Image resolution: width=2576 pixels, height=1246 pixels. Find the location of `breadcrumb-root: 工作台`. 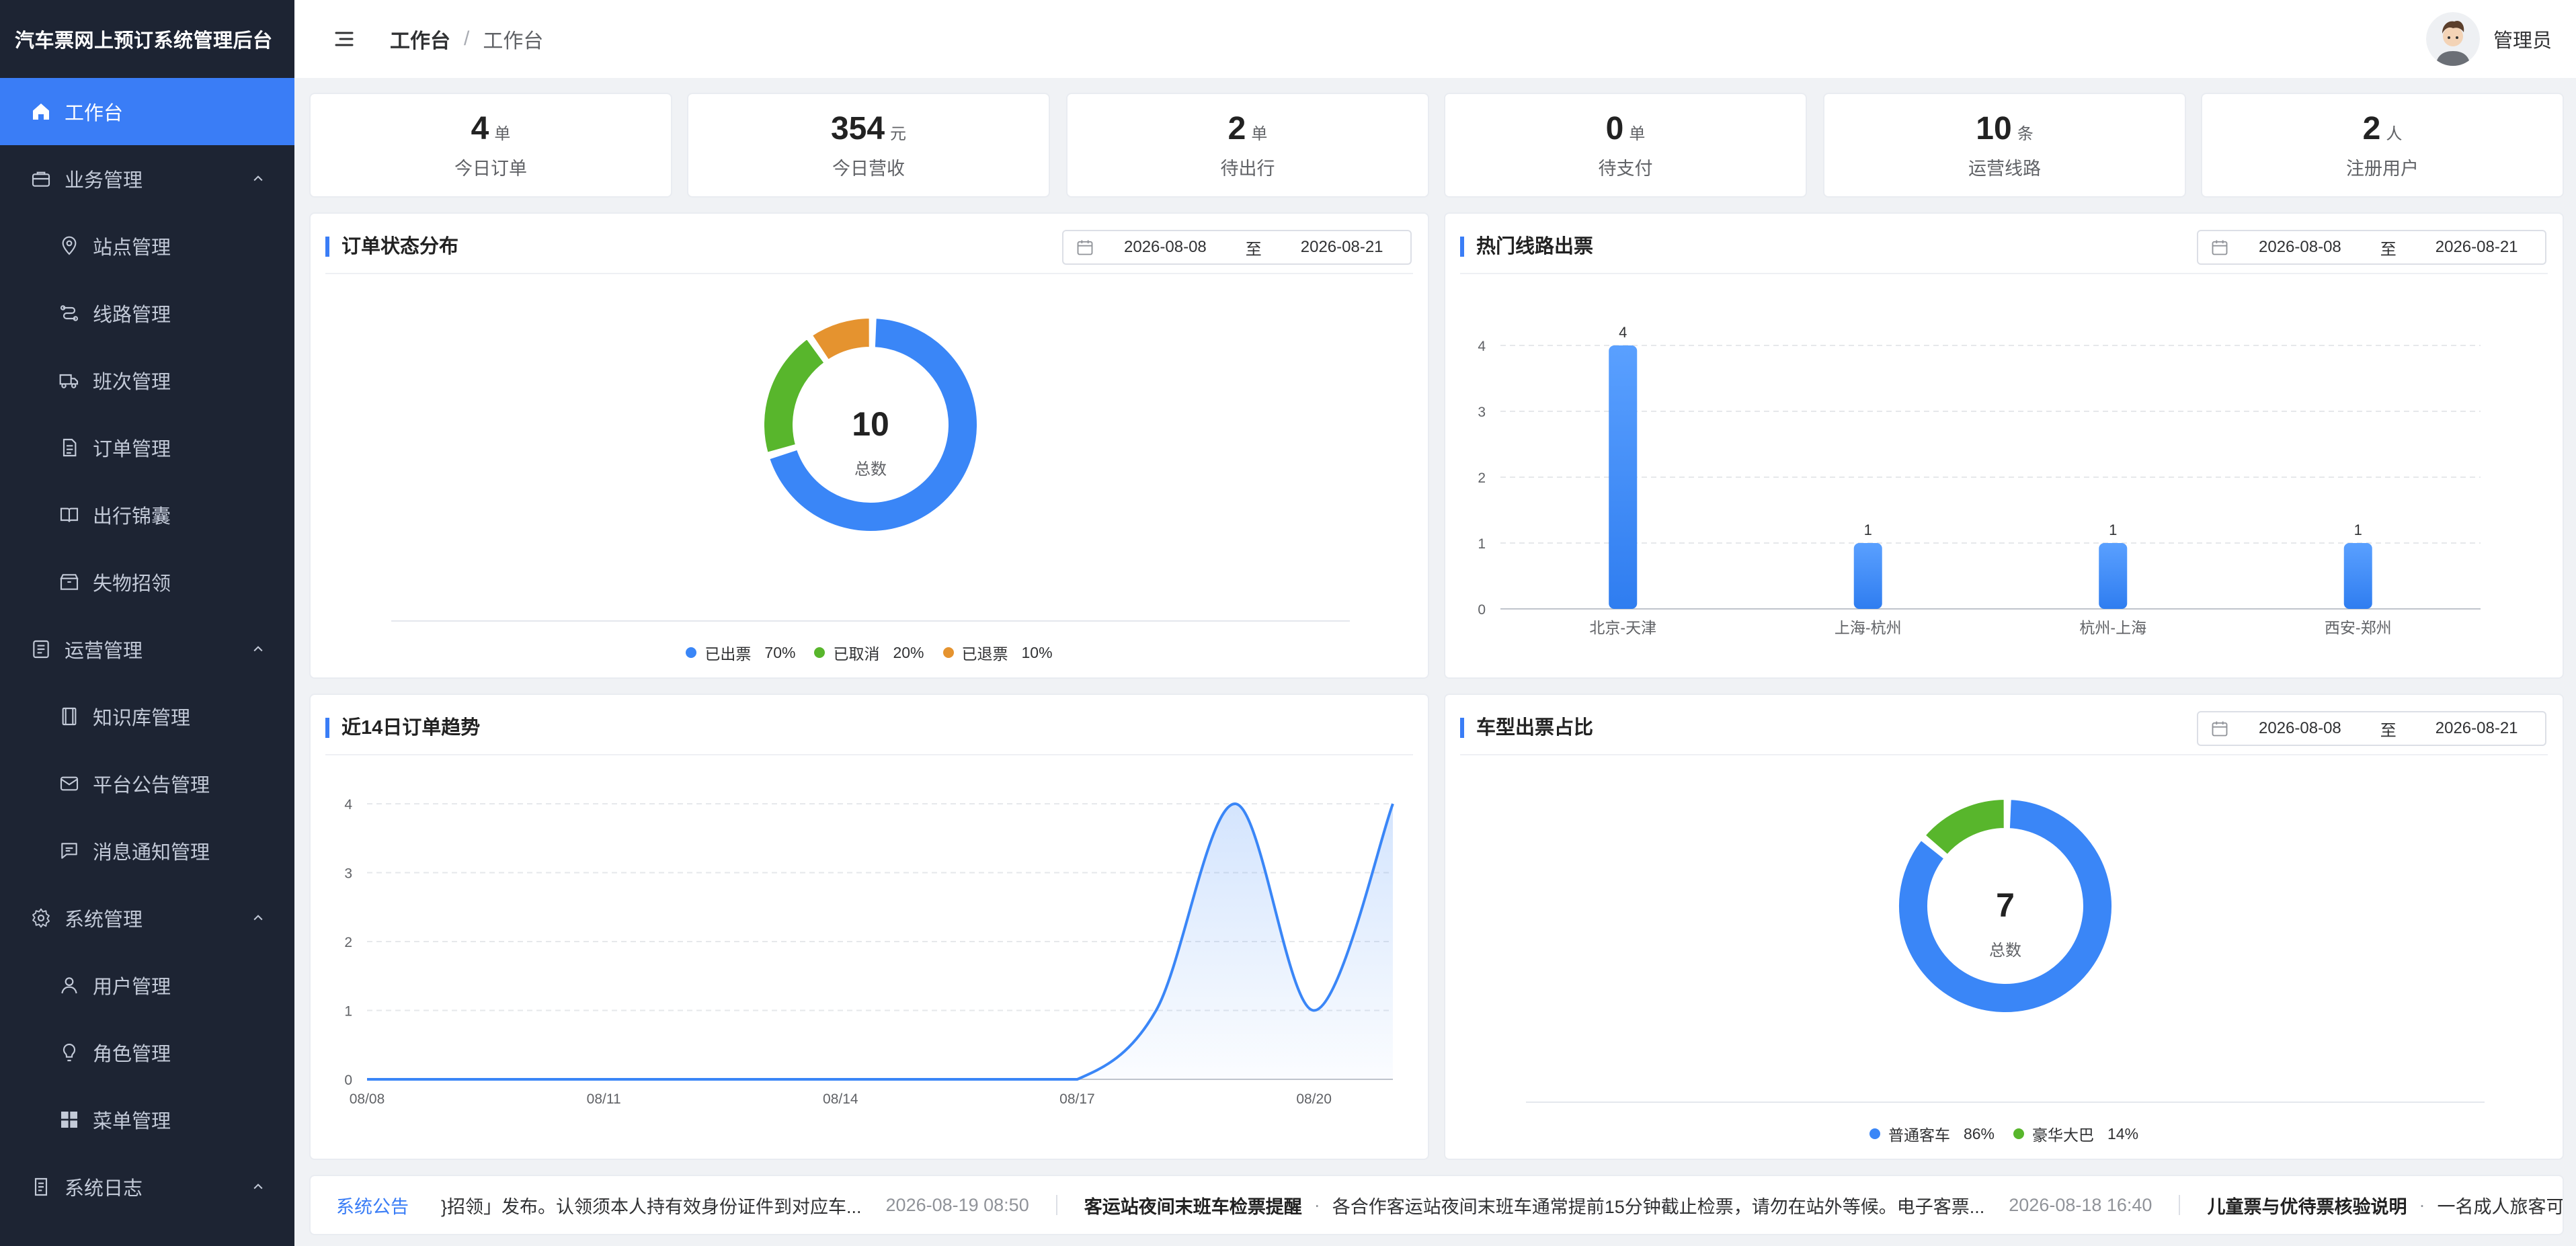

breadcrumb-root: 工作台 is located at coordinates (420, 39).